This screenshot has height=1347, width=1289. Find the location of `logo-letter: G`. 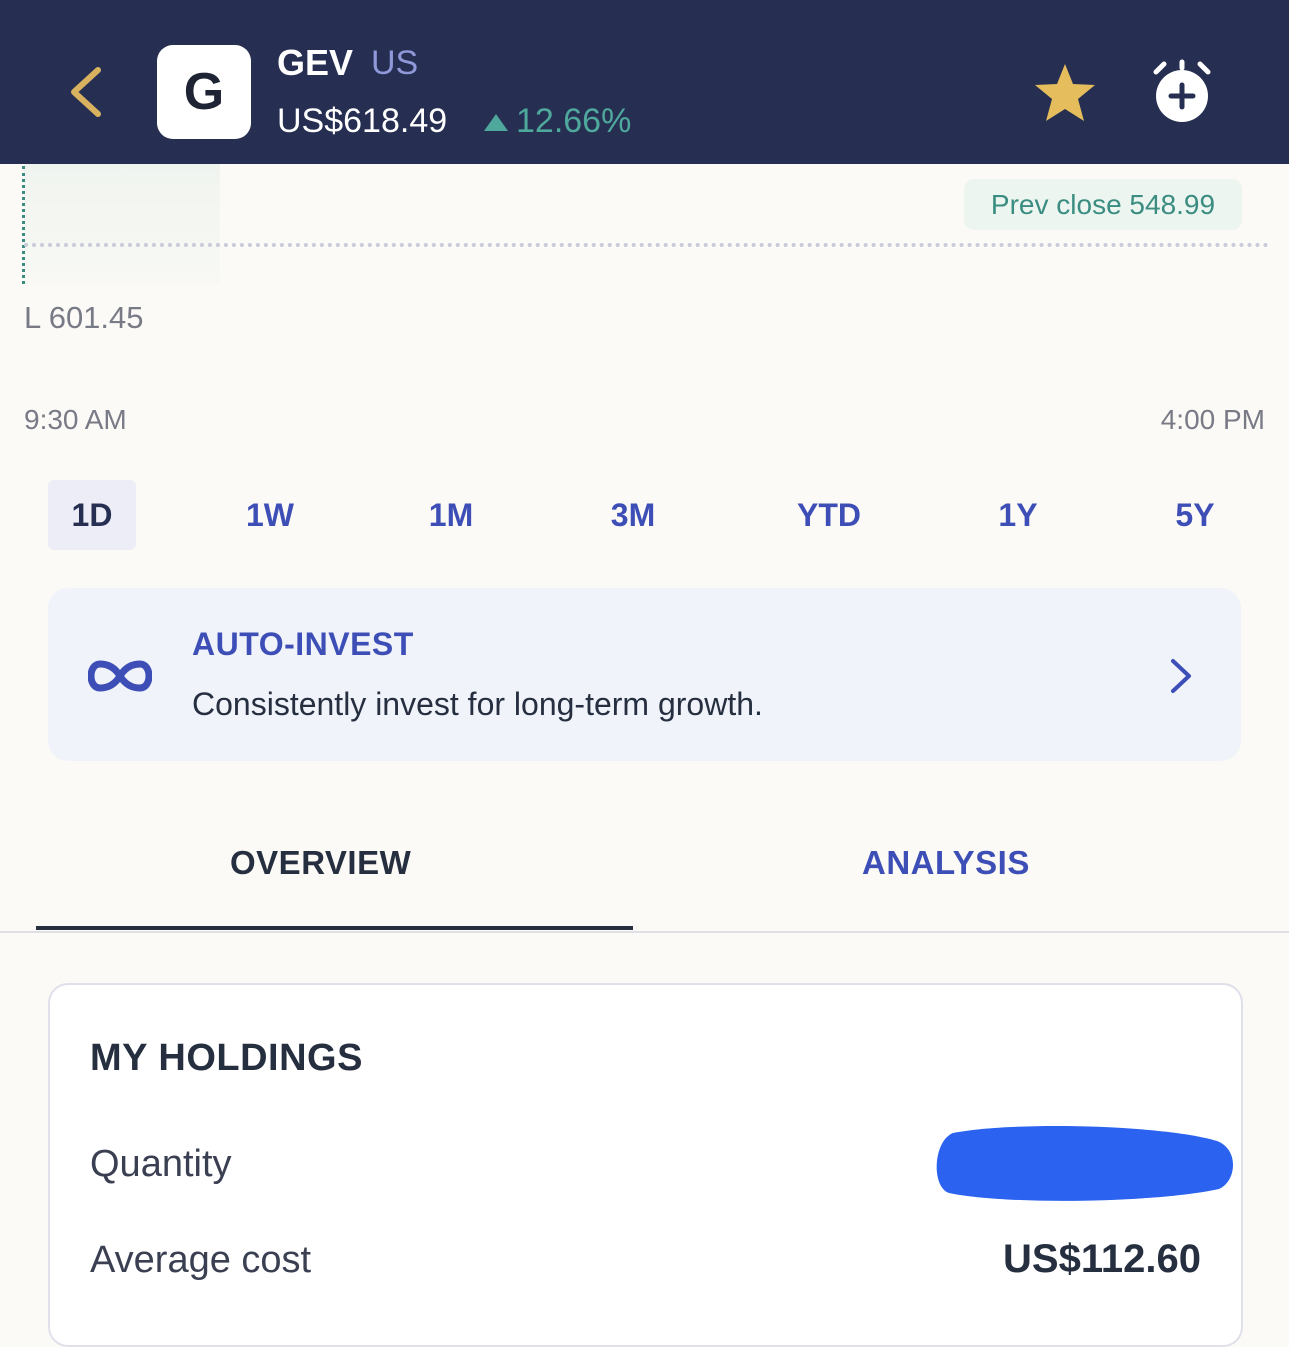

logo-letter: G is located at coordinates (204, 92).